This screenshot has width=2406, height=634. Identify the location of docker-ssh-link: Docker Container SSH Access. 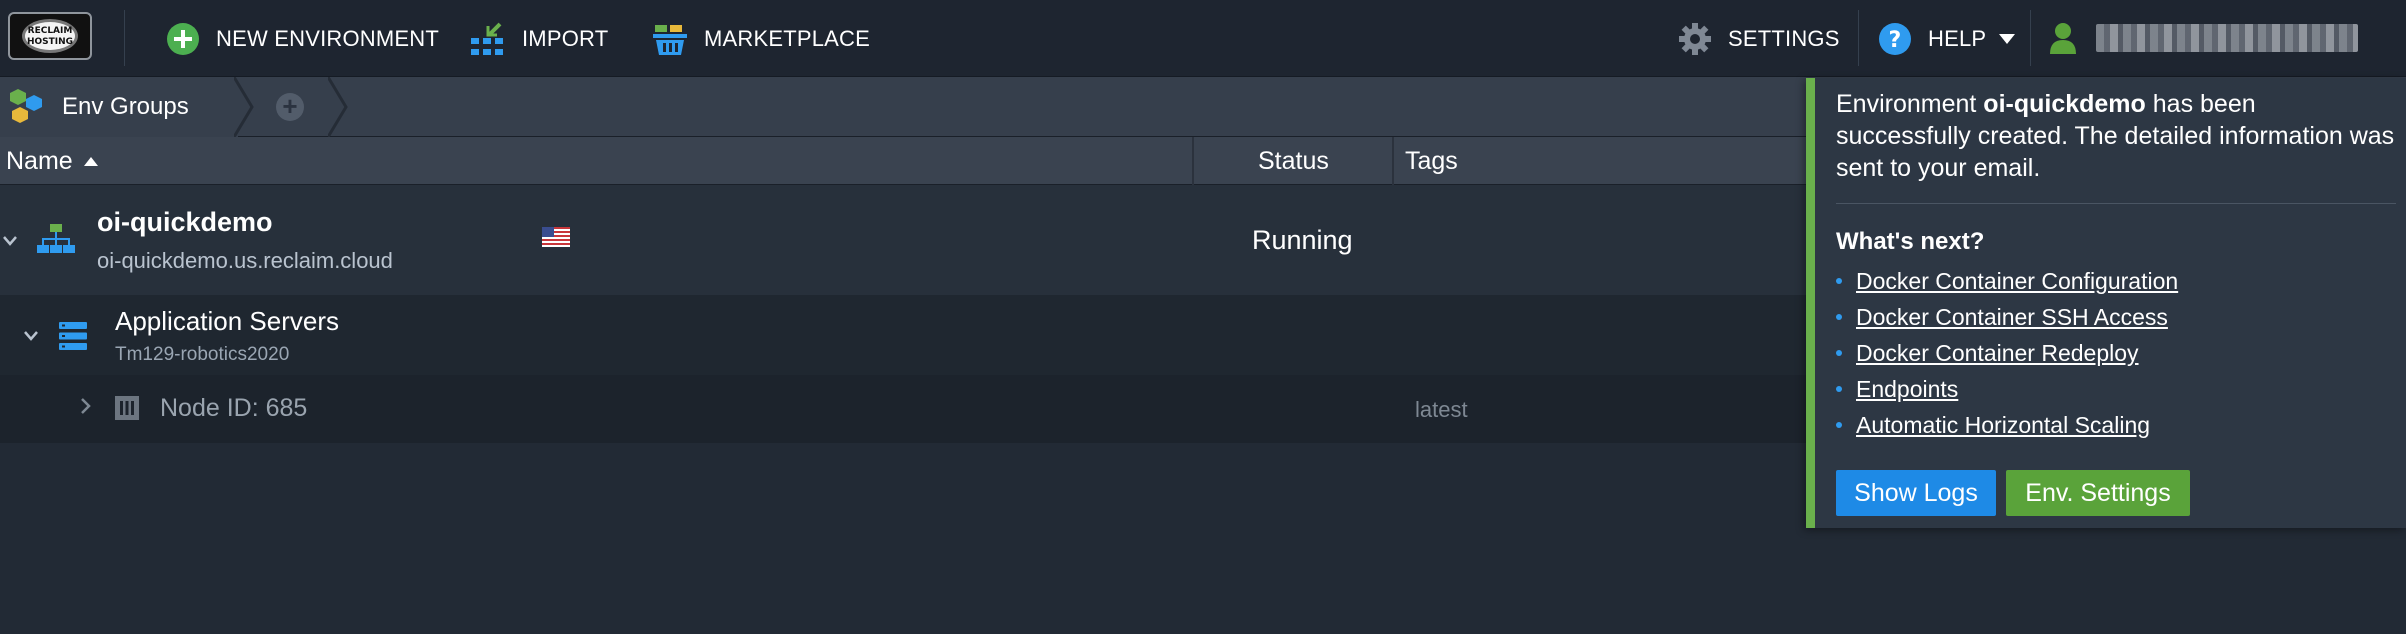
(2012, 317).